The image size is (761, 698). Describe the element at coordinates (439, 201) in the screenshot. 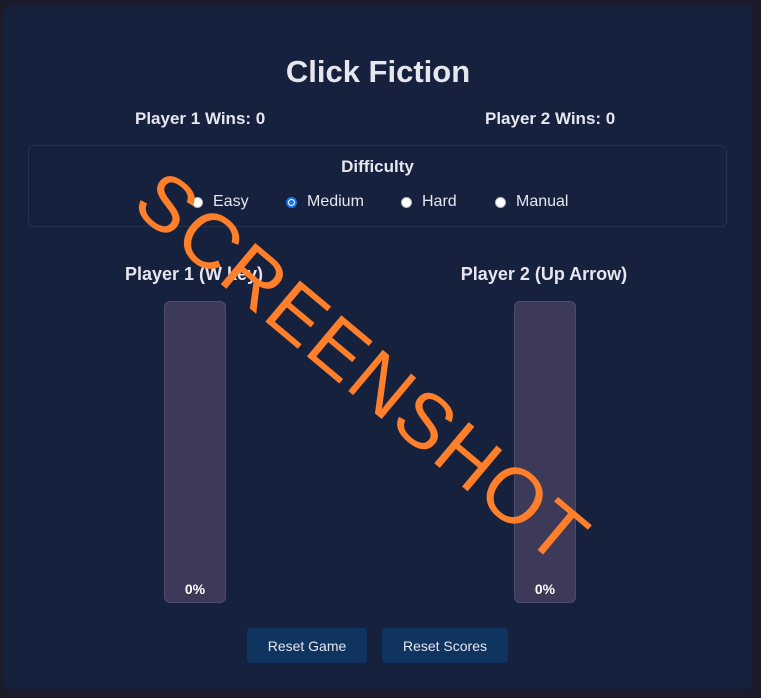

I see `difficulty-hard-label: Hard` at that location.